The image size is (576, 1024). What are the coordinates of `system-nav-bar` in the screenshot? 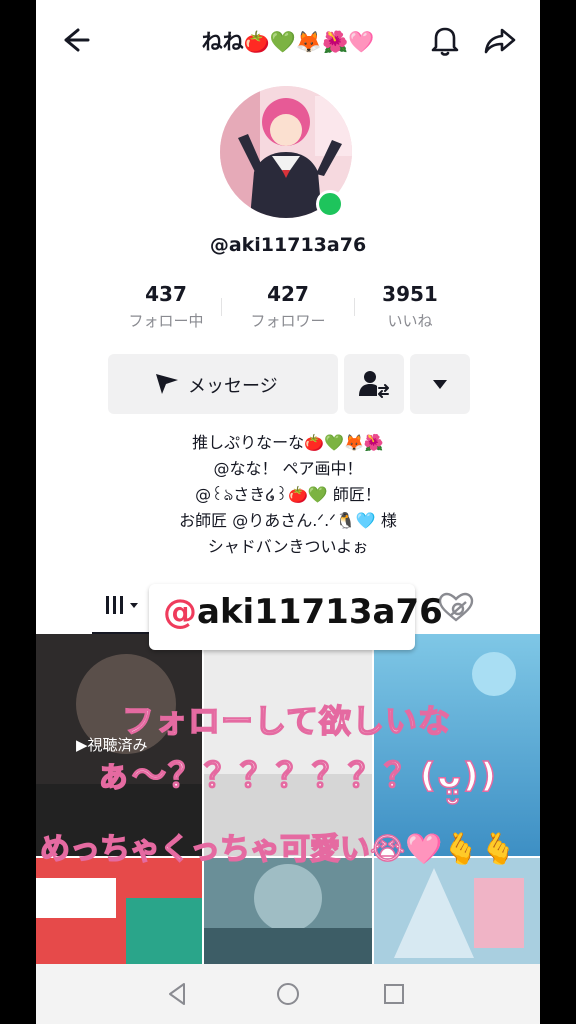 It's located at (288, 994).